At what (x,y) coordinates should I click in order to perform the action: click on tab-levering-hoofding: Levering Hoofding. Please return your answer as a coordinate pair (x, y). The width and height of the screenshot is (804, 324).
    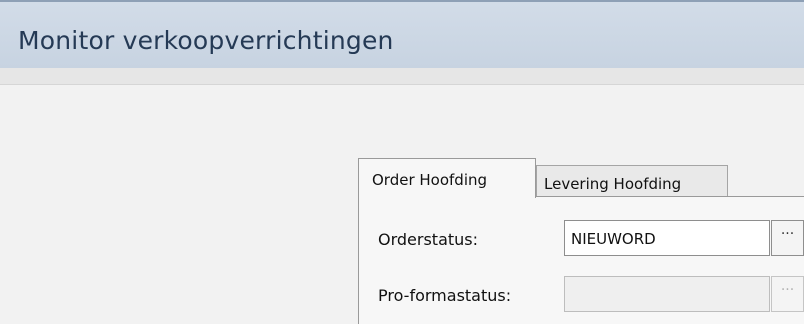
    Looking at the image, I should click on (632, 181).